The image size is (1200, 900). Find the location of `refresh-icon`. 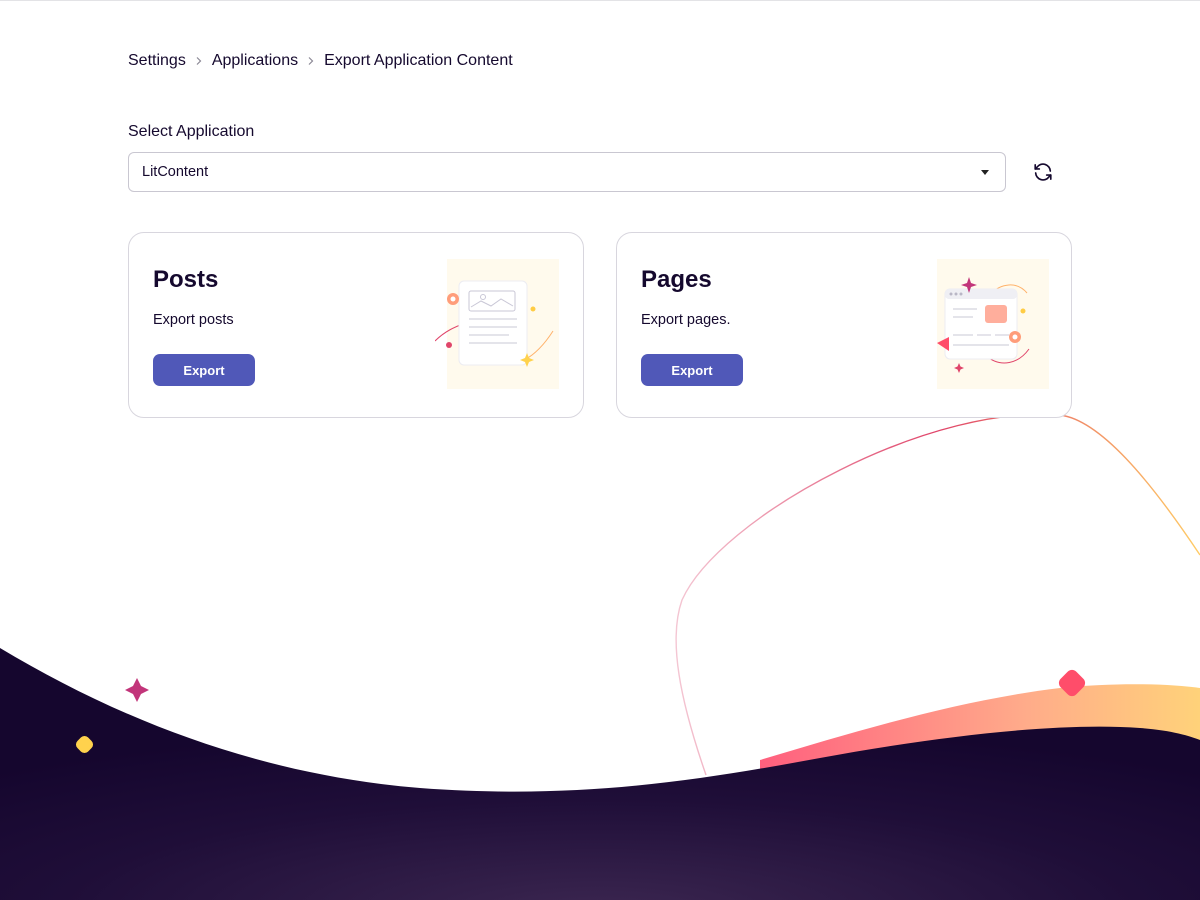

refresh-icon is located at coordinates (1043, 172).